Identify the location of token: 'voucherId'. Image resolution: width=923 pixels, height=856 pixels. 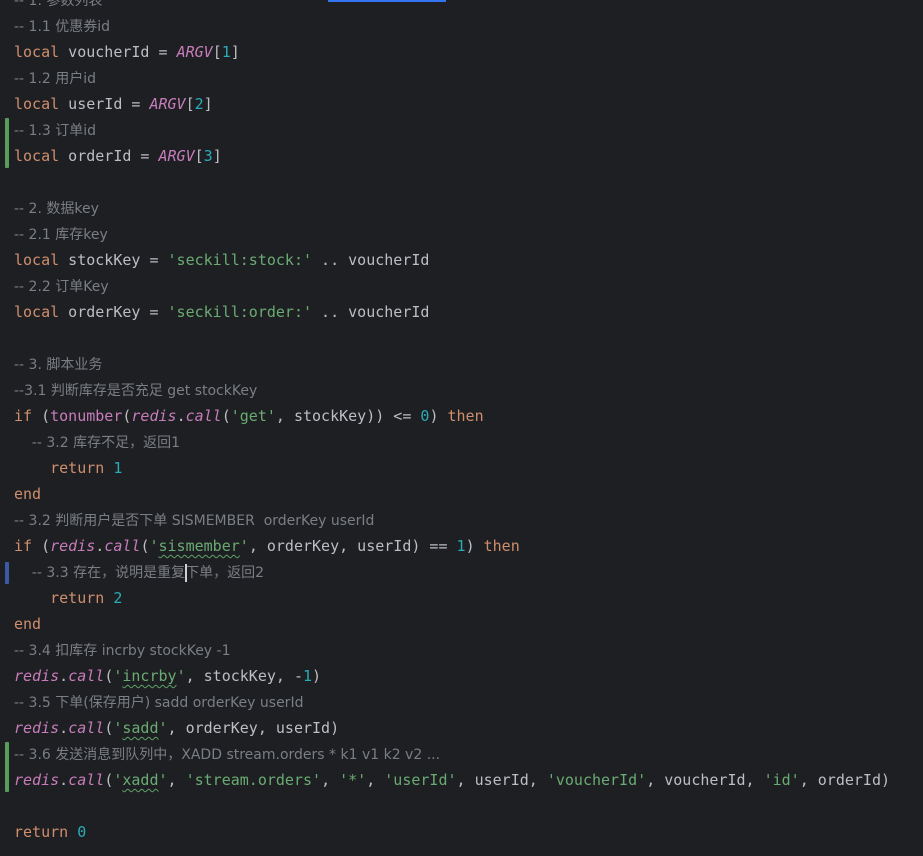
(596, 780).